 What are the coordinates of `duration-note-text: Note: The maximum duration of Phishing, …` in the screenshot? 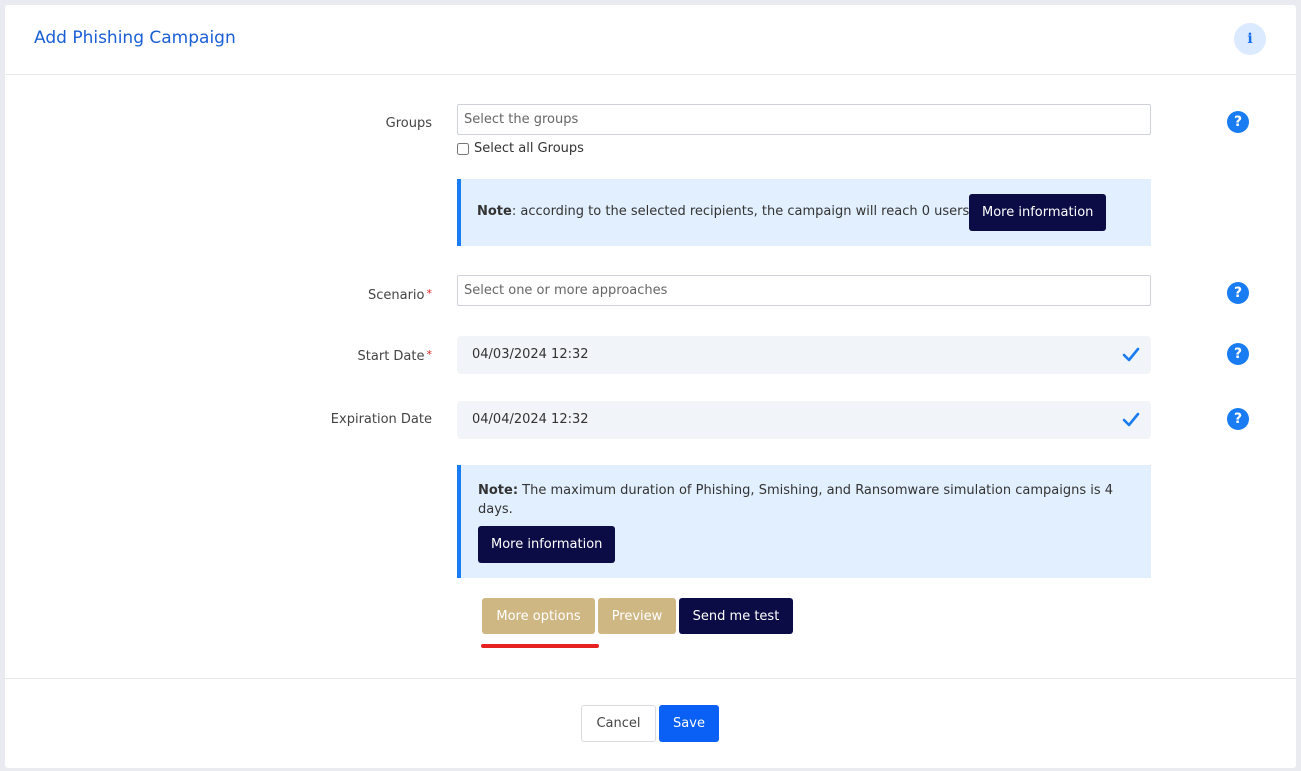 It's located at (796, 500).